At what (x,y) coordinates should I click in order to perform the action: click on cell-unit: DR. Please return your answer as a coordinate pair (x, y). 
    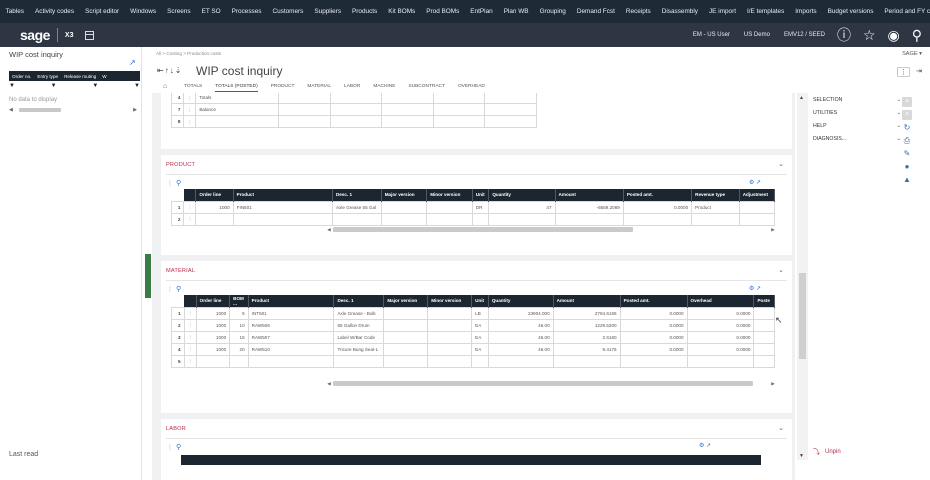
    Looking at the image, I should click on (480, 207).